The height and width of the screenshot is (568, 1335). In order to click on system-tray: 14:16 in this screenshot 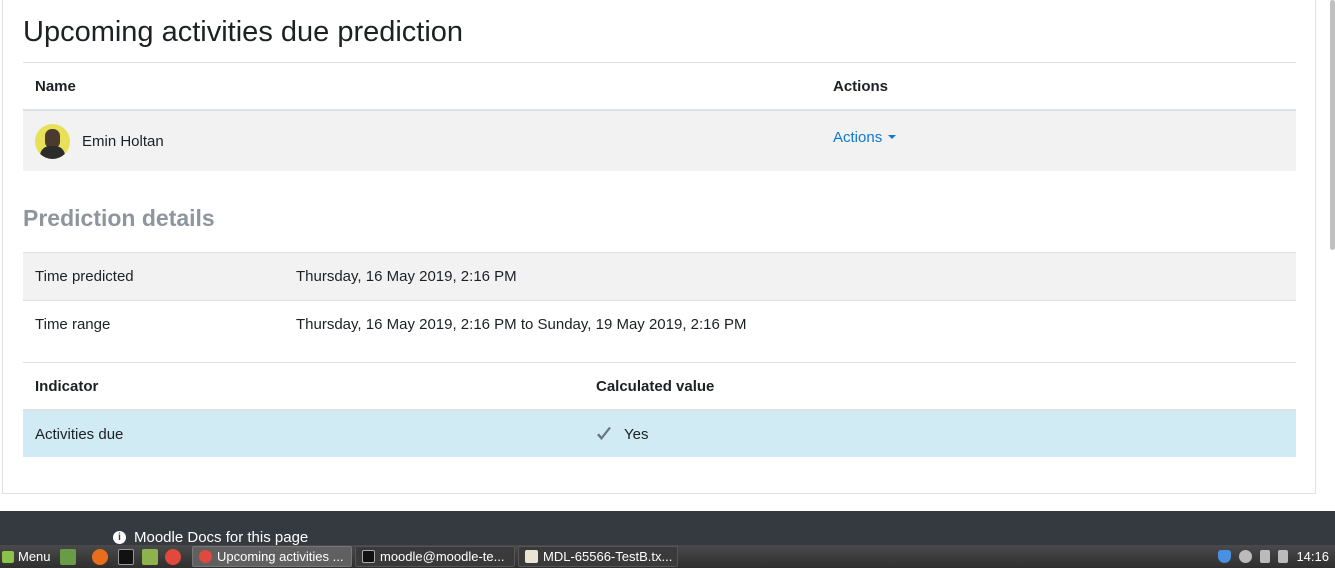, I will do `click(1273, 556)`.